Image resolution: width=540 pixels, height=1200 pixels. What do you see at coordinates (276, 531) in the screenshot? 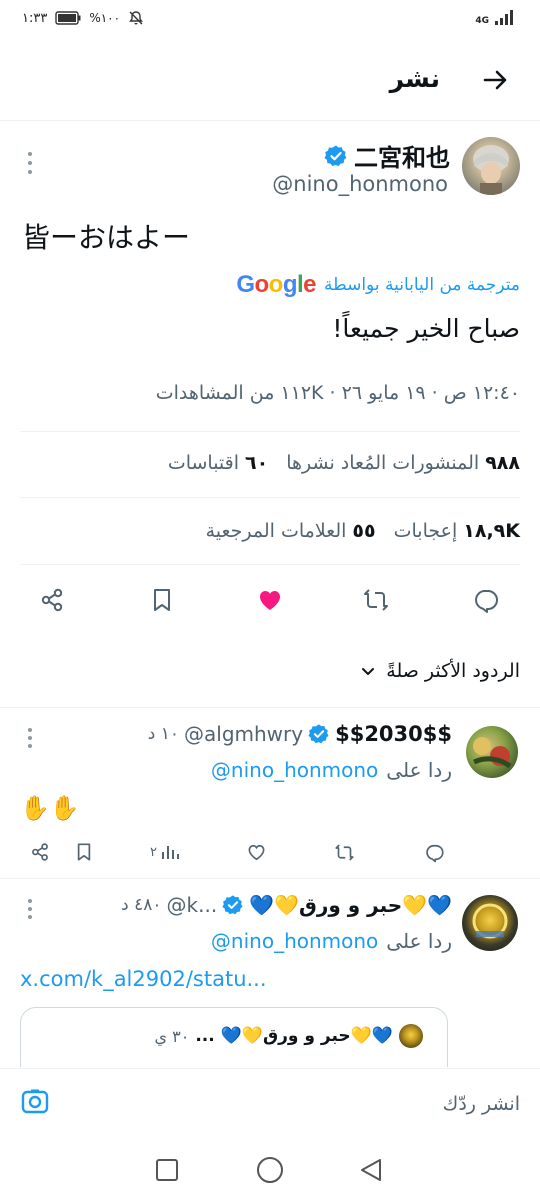
I see `bookmarks-label: العلامات المرجعية` at bounding box center [276, 531].